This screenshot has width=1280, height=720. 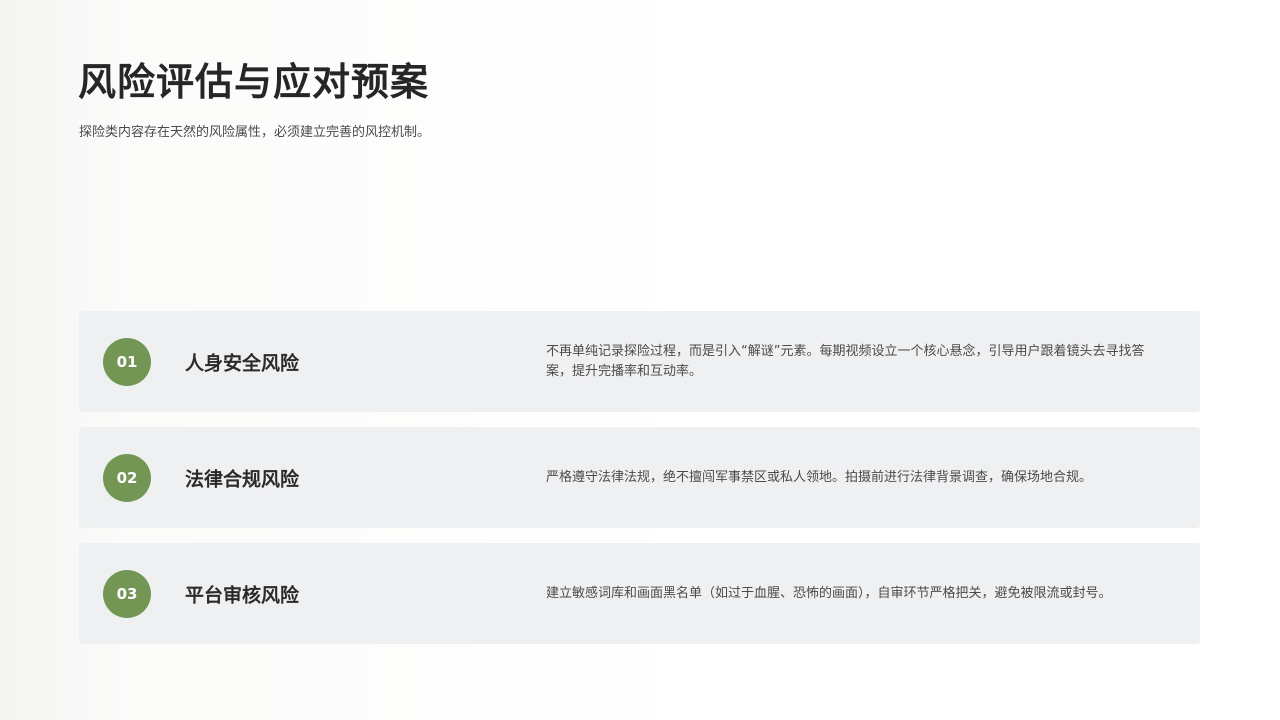 I want to click on number-badge: 01, so click(x=127, y=361).